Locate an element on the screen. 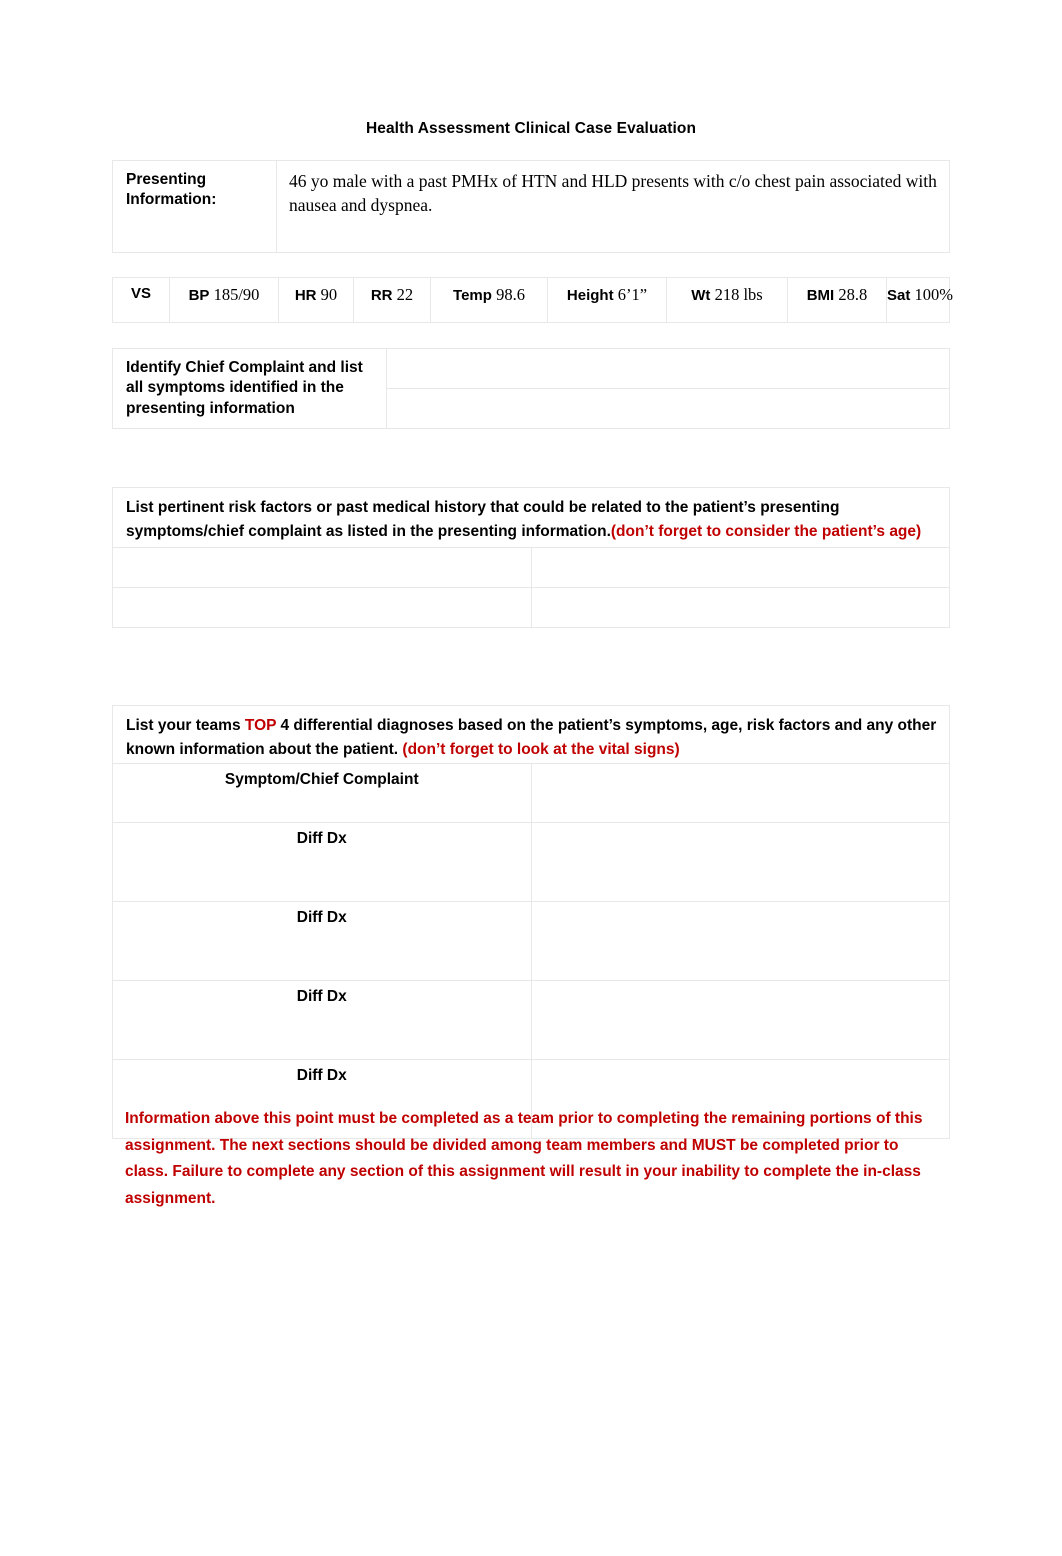  vital-rr: RR 22 is located at coordinates (392, 294).